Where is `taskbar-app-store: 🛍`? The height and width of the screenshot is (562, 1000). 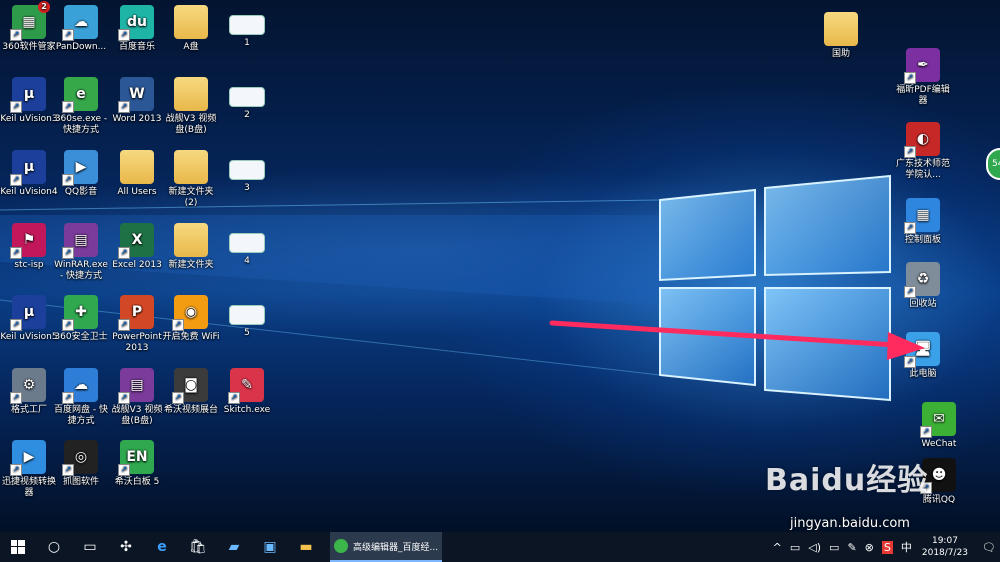
taskbar-app-store: 🛍 is located at coordinates (198, 547).